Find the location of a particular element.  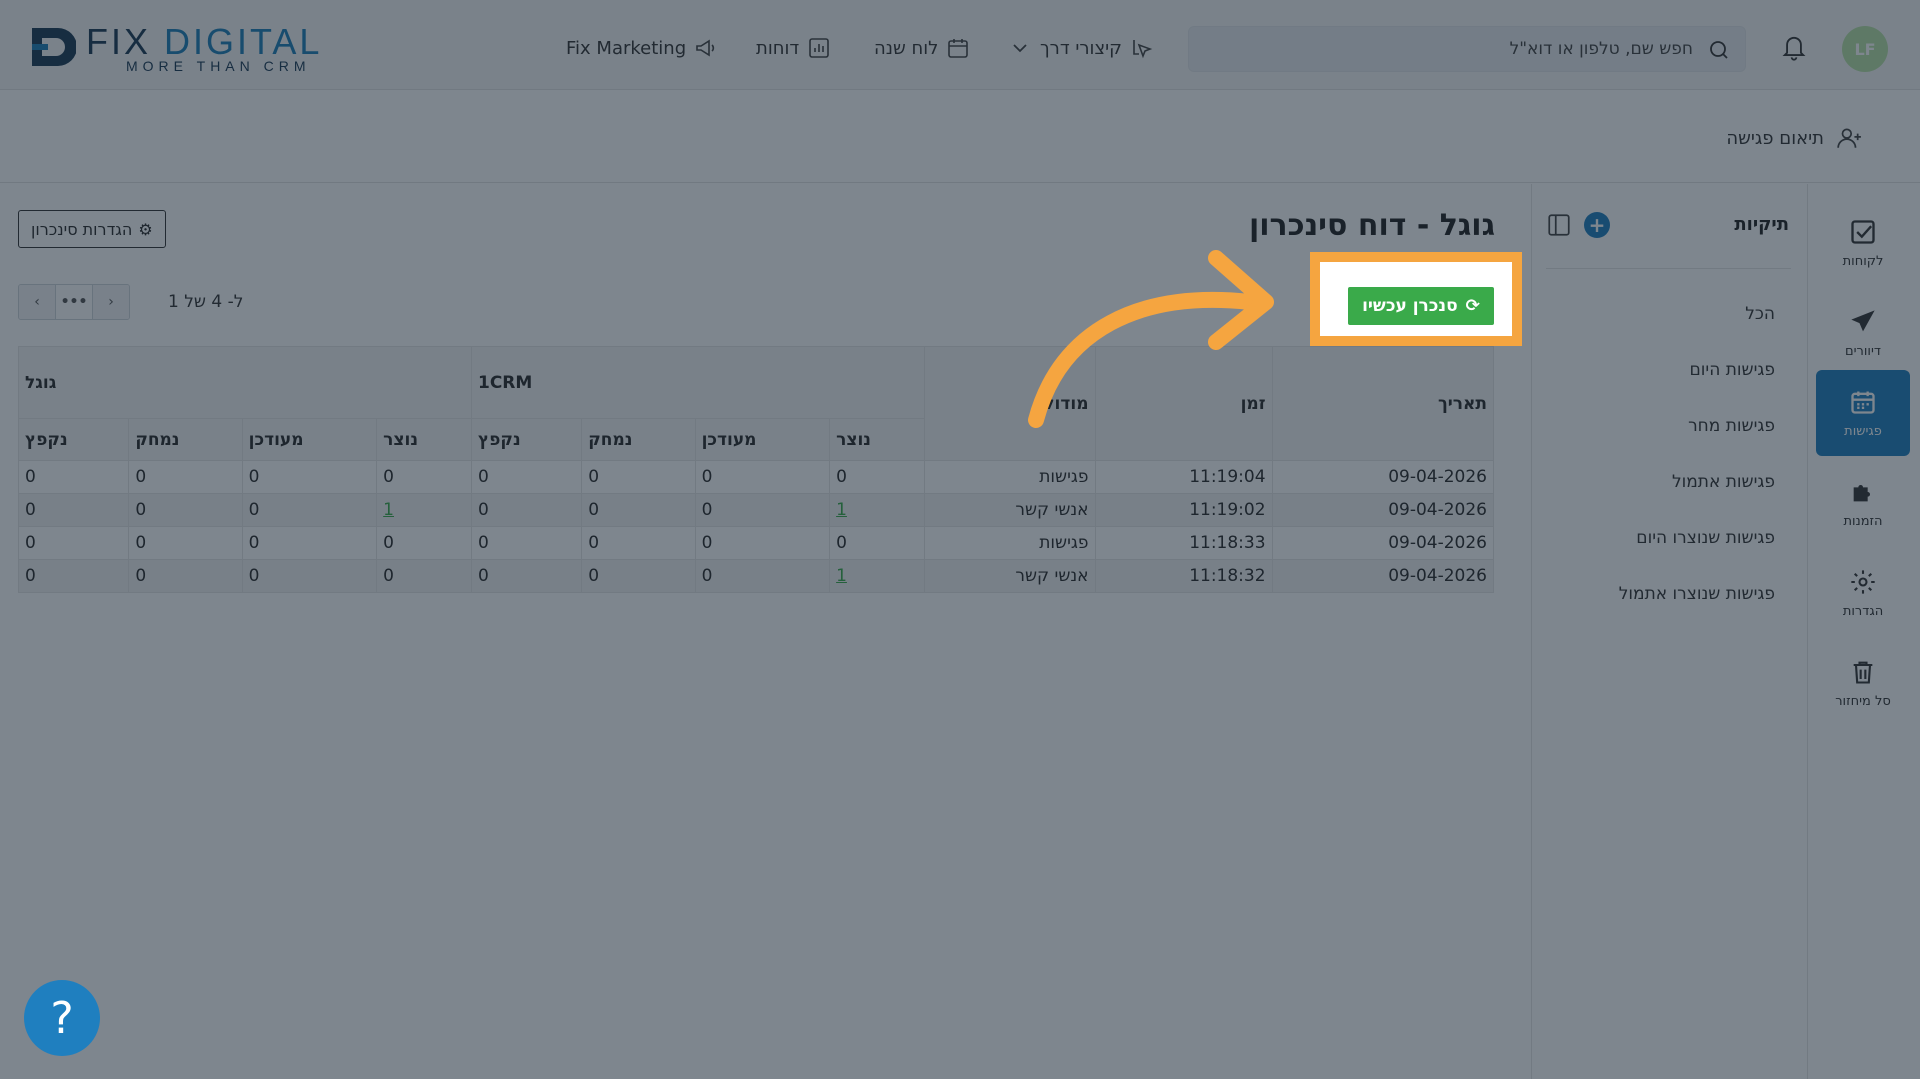

rail-label: סל מיחזור is located at coordinates (1863, 701).